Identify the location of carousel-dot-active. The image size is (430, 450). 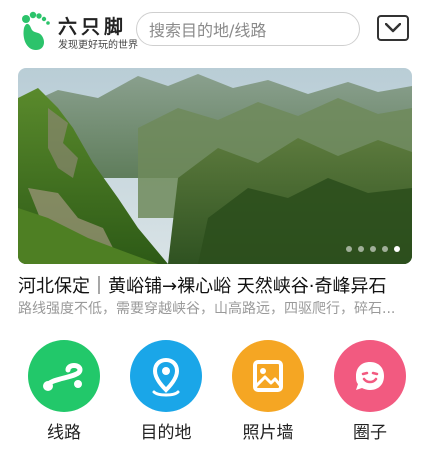
(397, 249).